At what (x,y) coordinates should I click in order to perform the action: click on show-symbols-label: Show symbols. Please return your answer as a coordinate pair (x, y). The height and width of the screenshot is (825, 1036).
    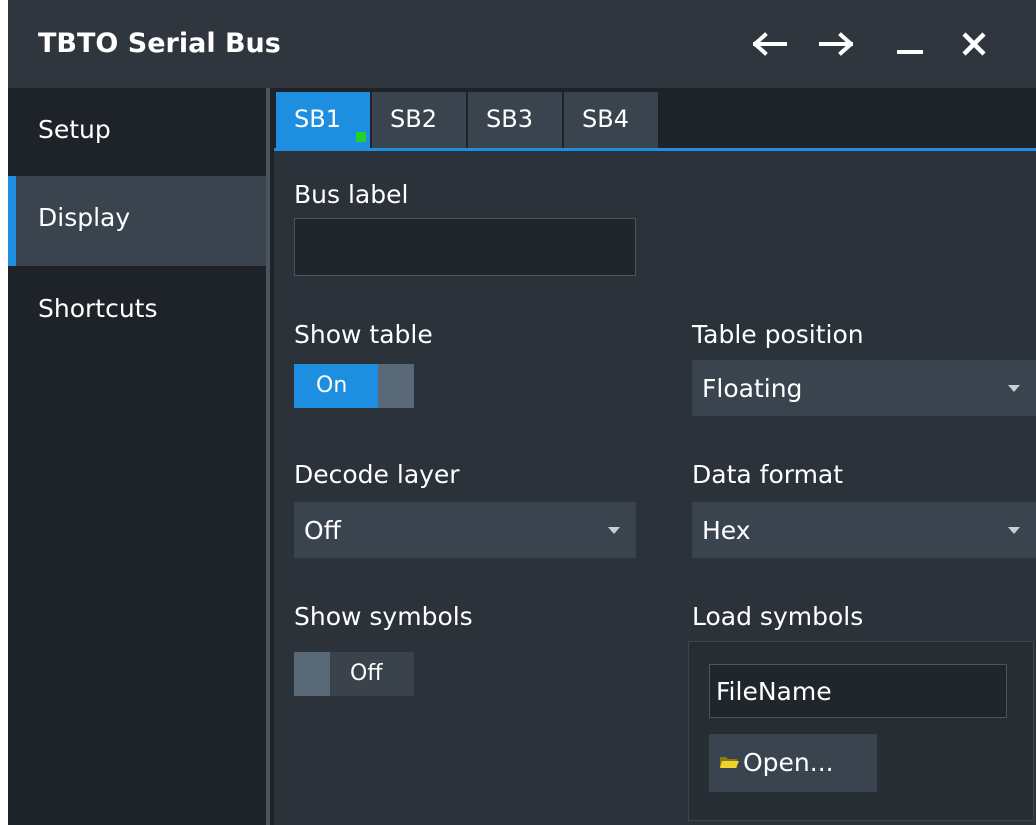
    Looking at the image, I should click on (383, 616).